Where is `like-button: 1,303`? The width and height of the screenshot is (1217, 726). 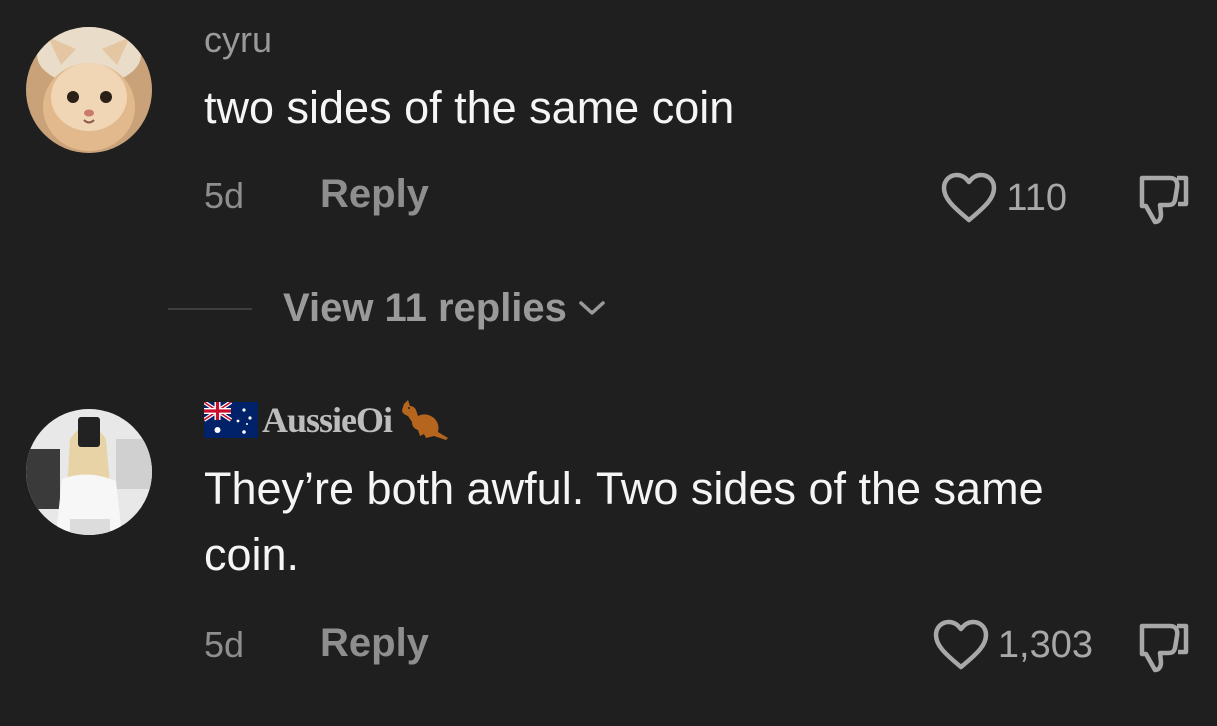 like-button: 1,303 is located at coordinates (1012, 645).